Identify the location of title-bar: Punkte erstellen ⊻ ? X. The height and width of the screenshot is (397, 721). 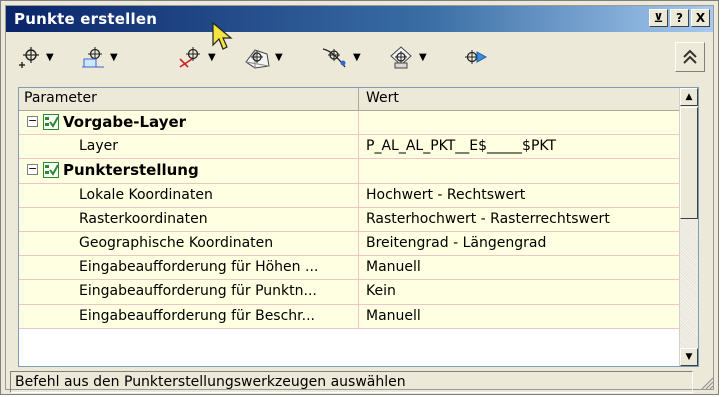
(359, 19).